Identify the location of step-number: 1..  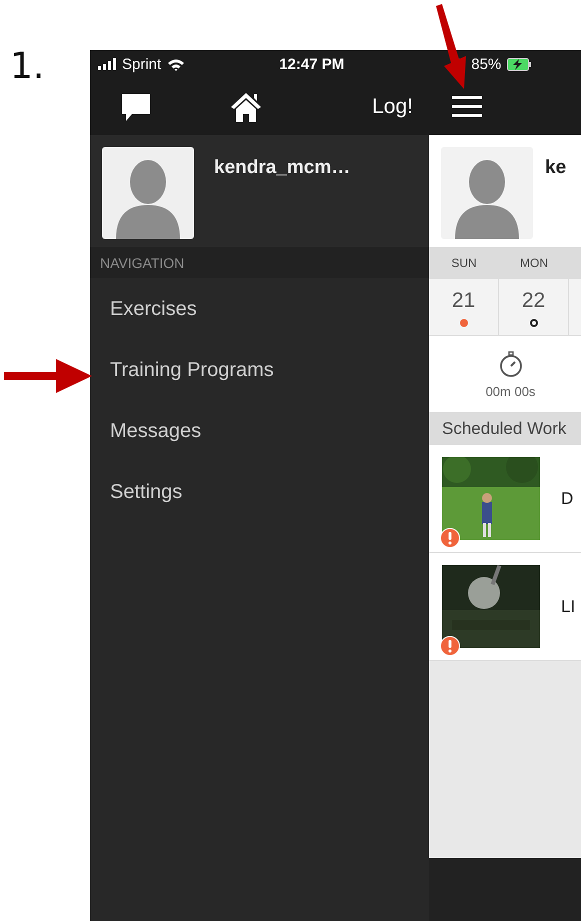
(27, 66).